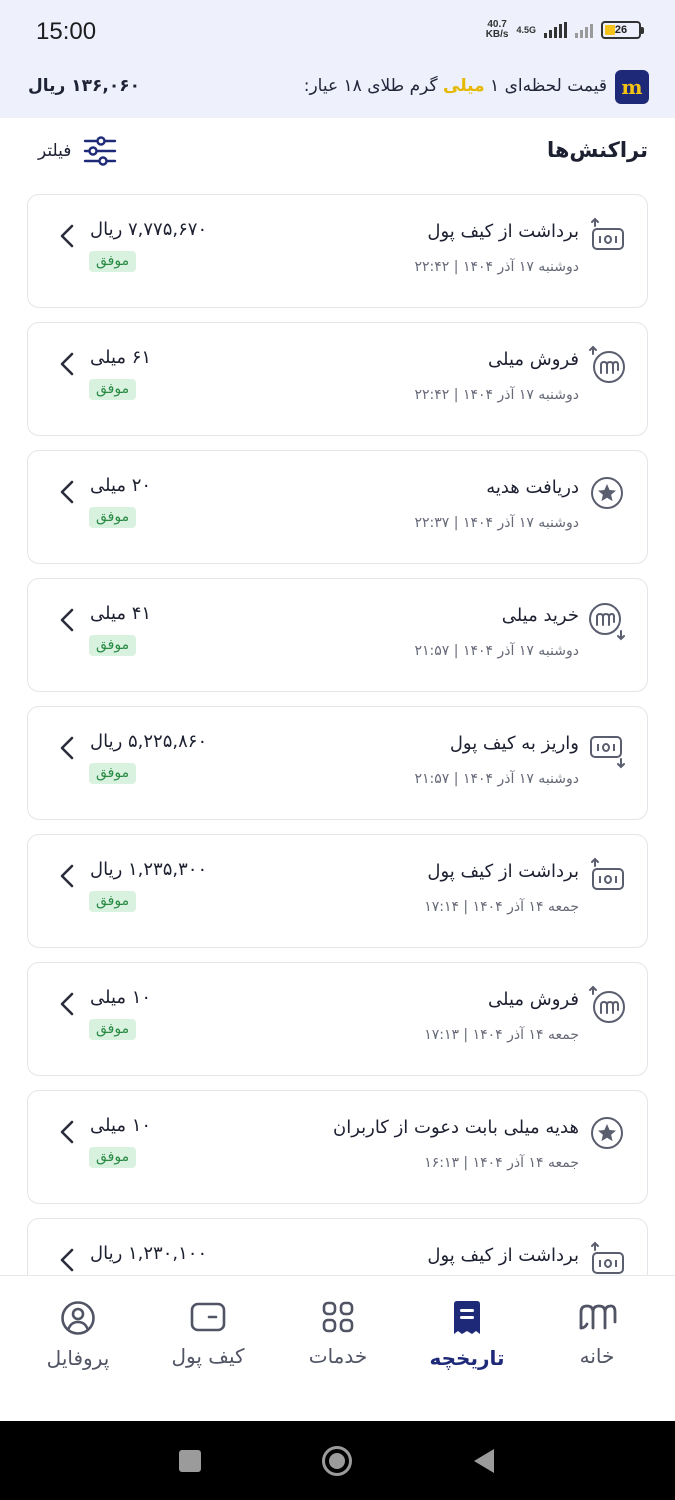  Describe the element at coordinates (149, 1253) in the screenshot. I see `transaction-amount: ۱,۲۳۰,۱۰۰ ریال` at that location.